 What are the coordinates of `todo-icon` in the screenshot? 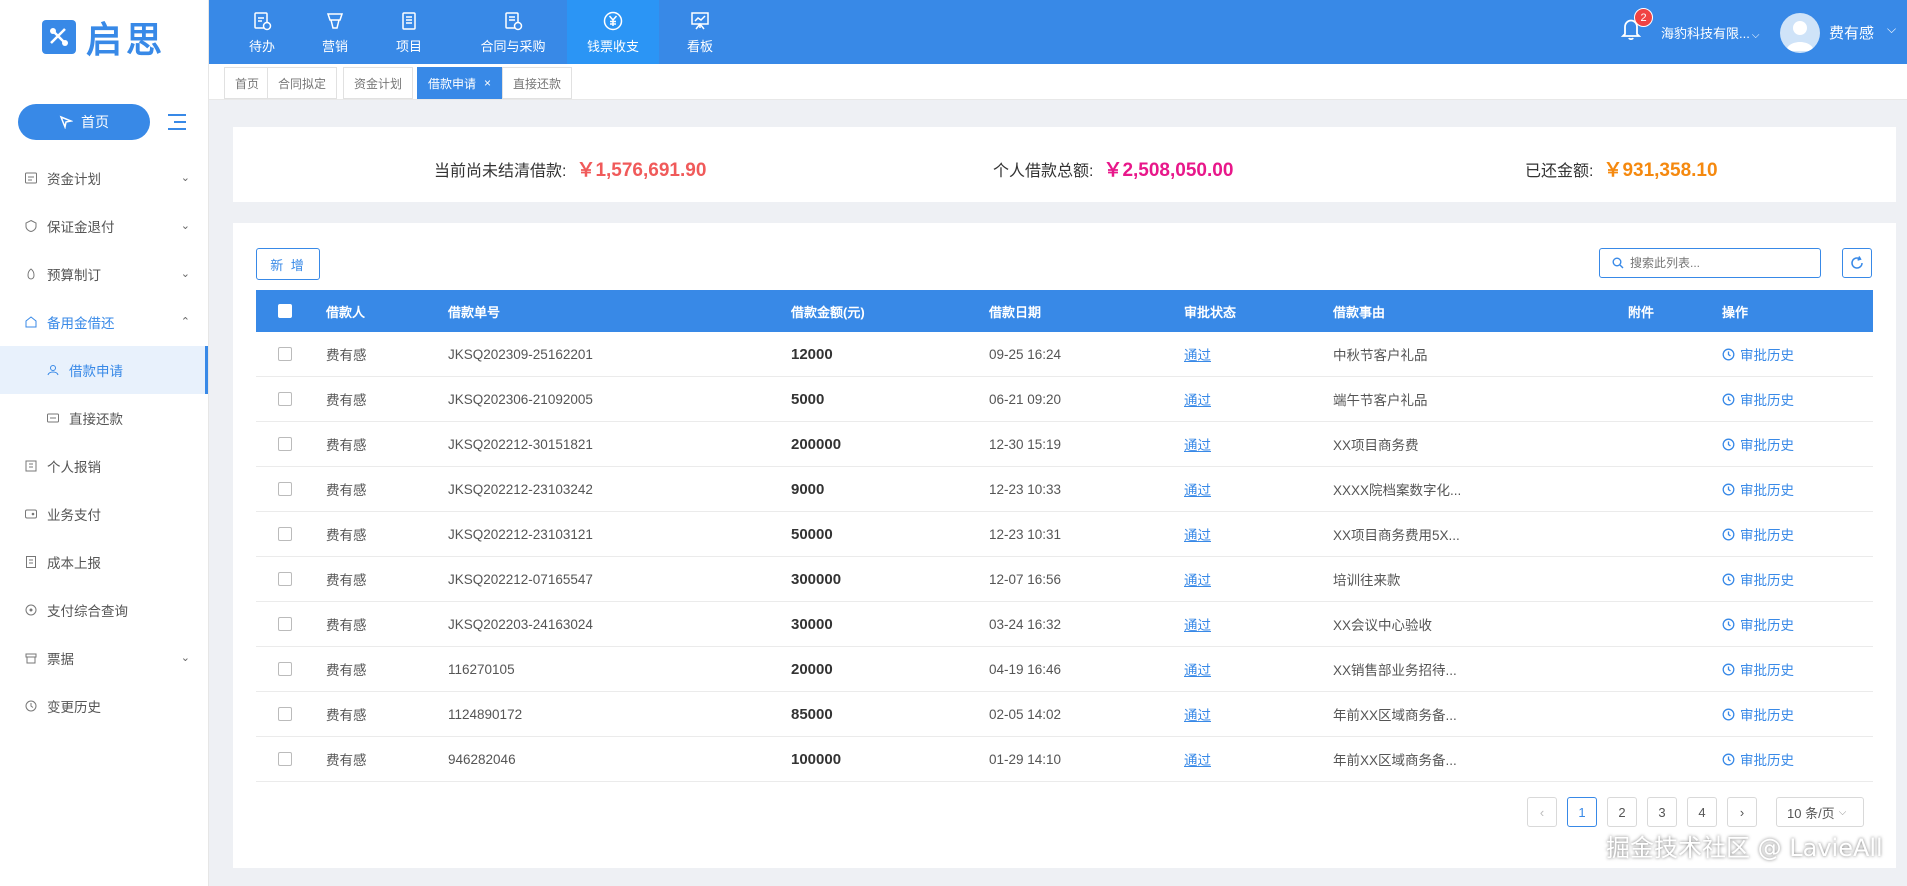 It's located at (263, 20).